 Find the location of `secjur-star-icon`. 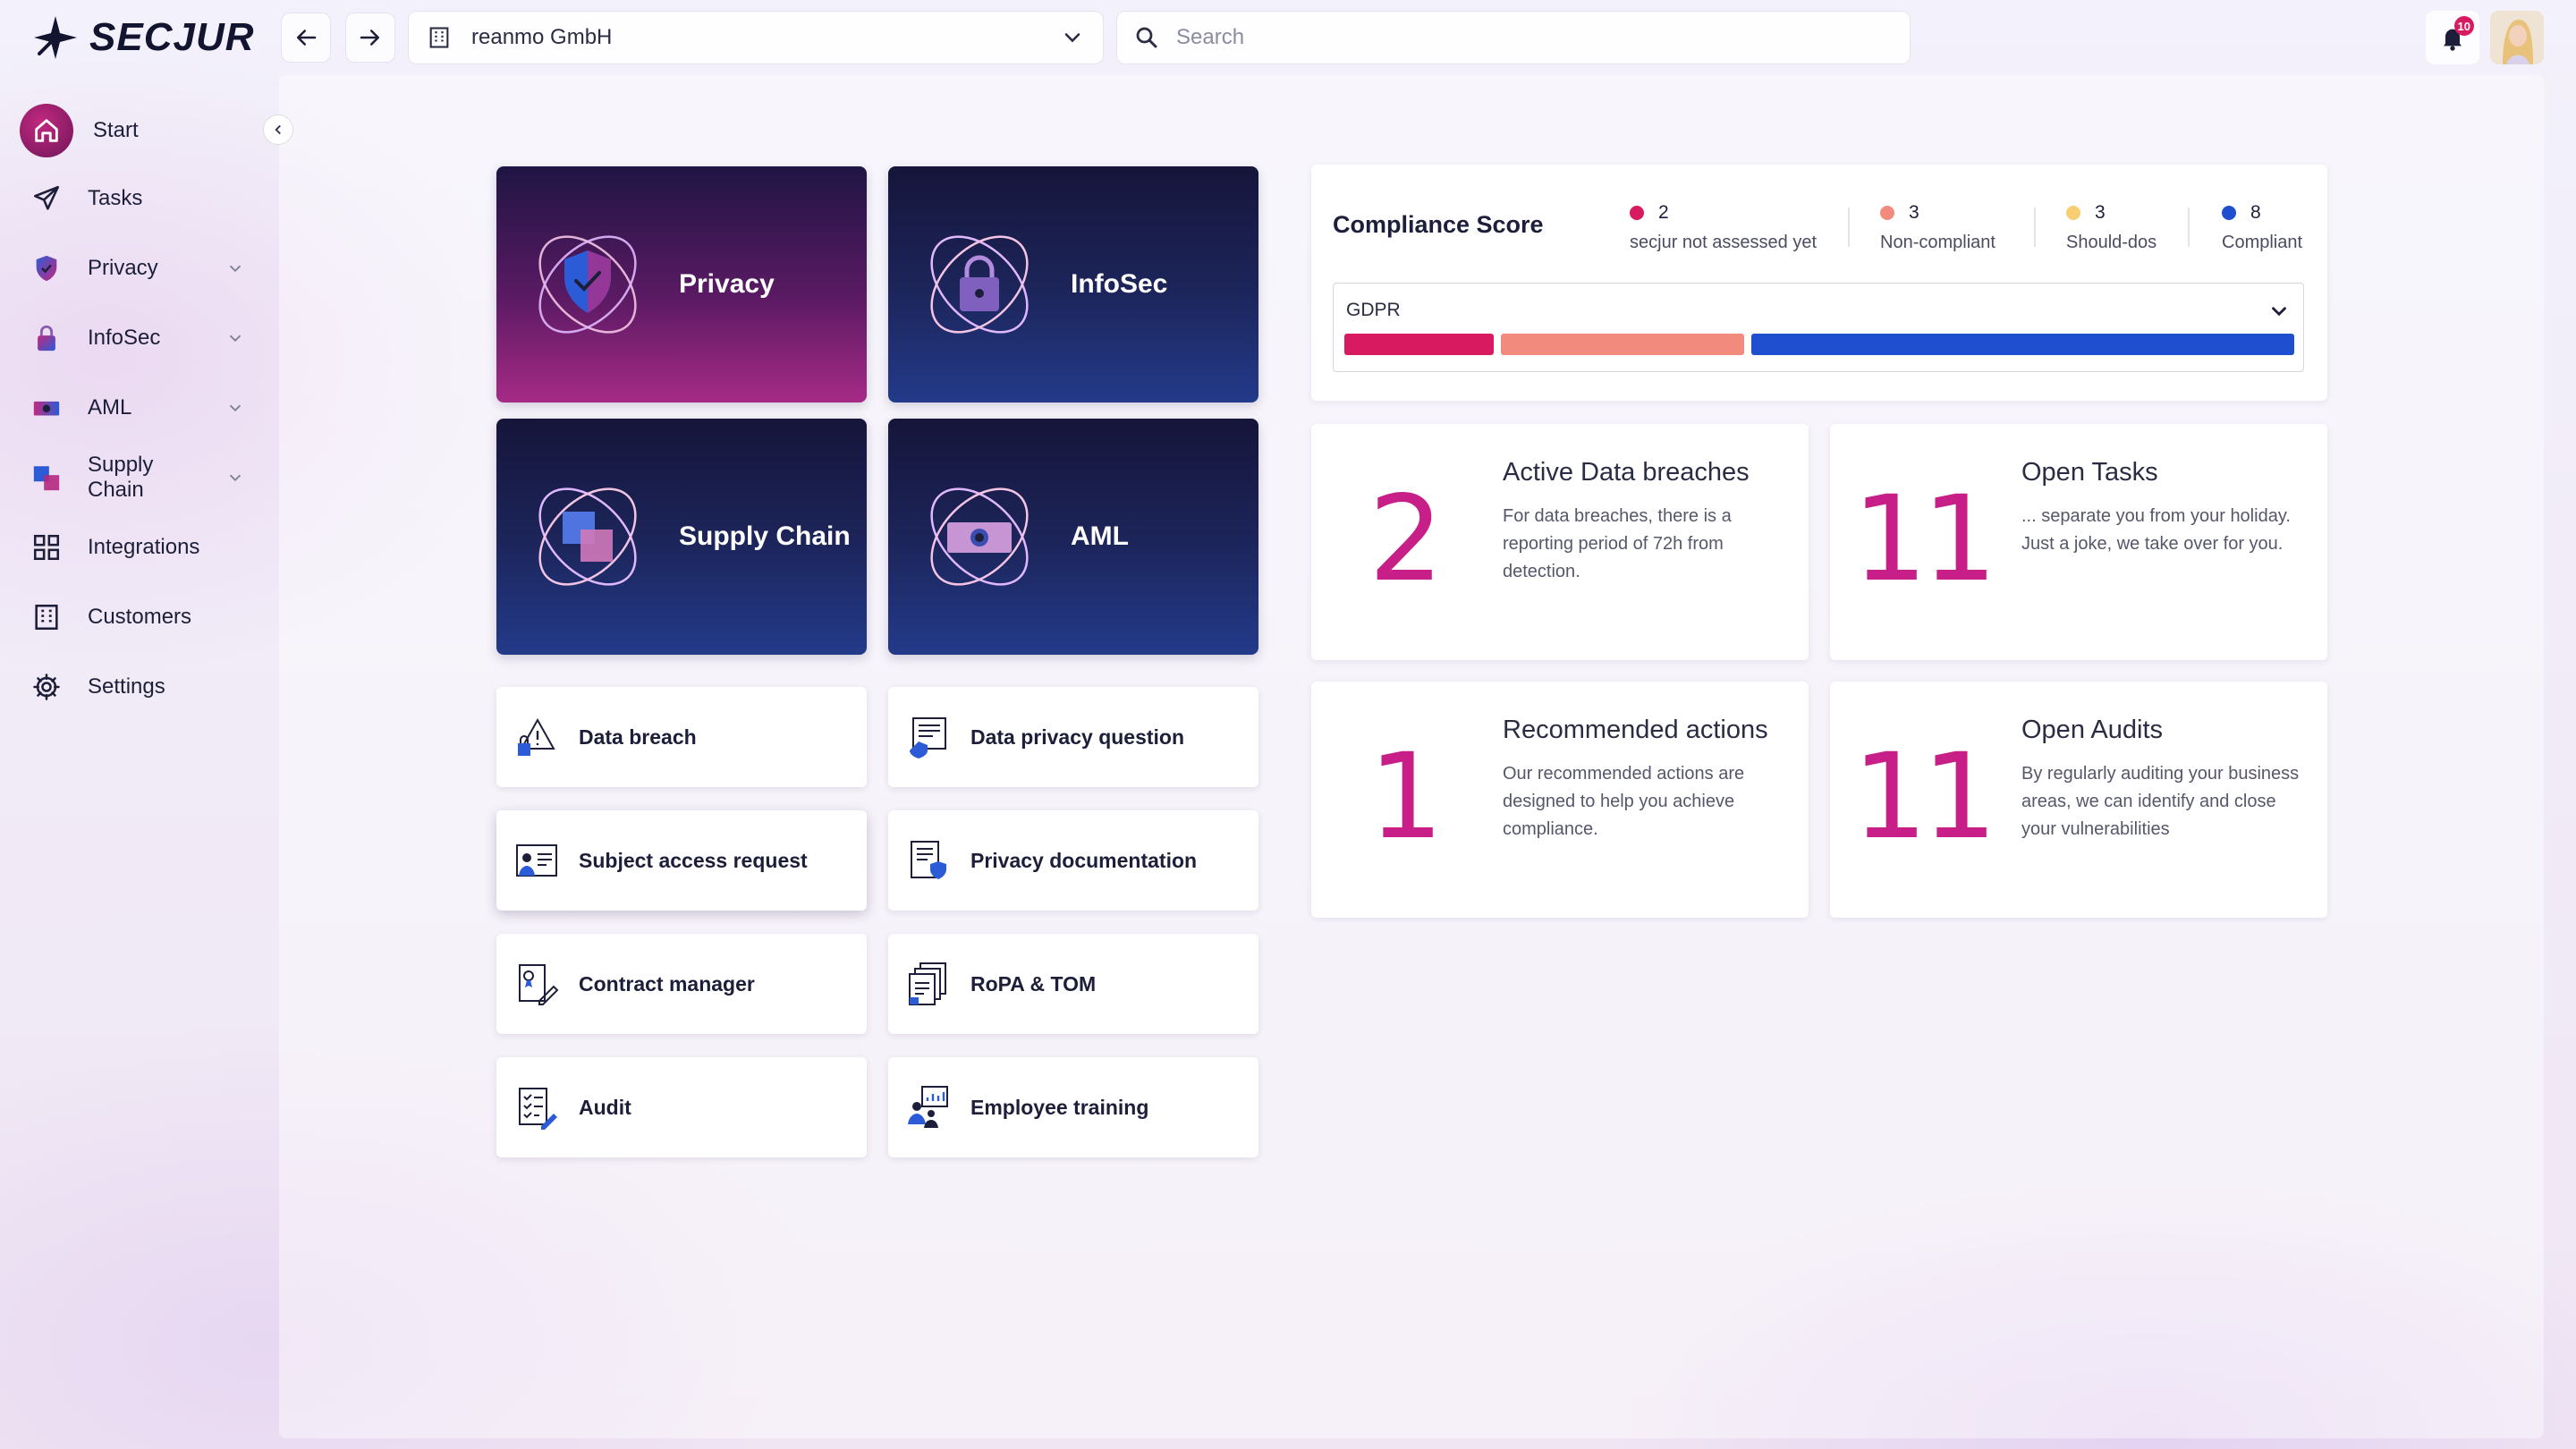

secjur-star-icon is located at coordinates (55, 37).